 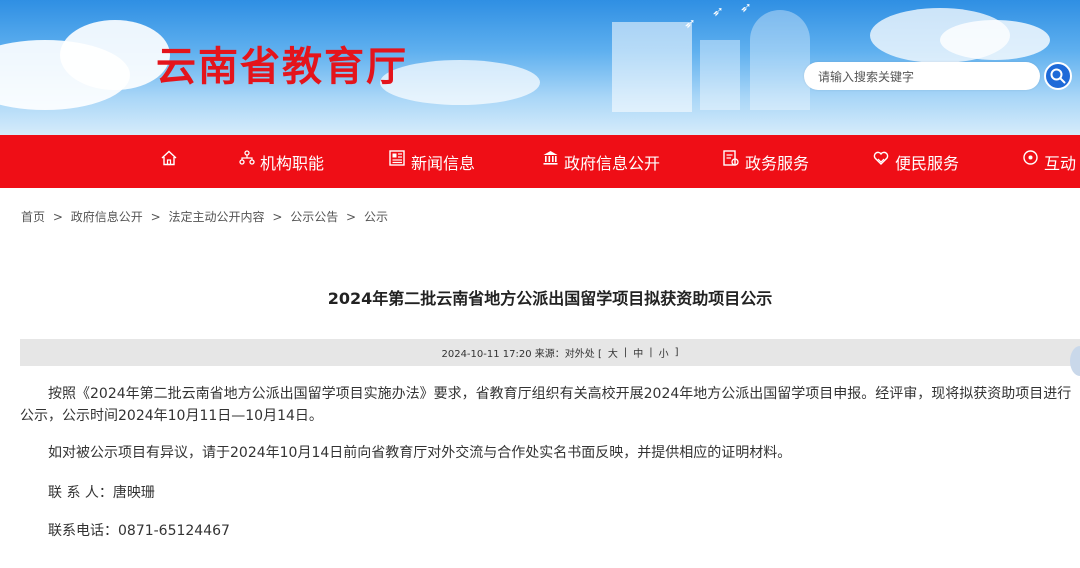 What do you see at coordinates (550, 416) in the screenshot?
I see `article-paragraph: 公示，公示时间2024年10月11日—10月14日。` at bounding box center [550, 416].